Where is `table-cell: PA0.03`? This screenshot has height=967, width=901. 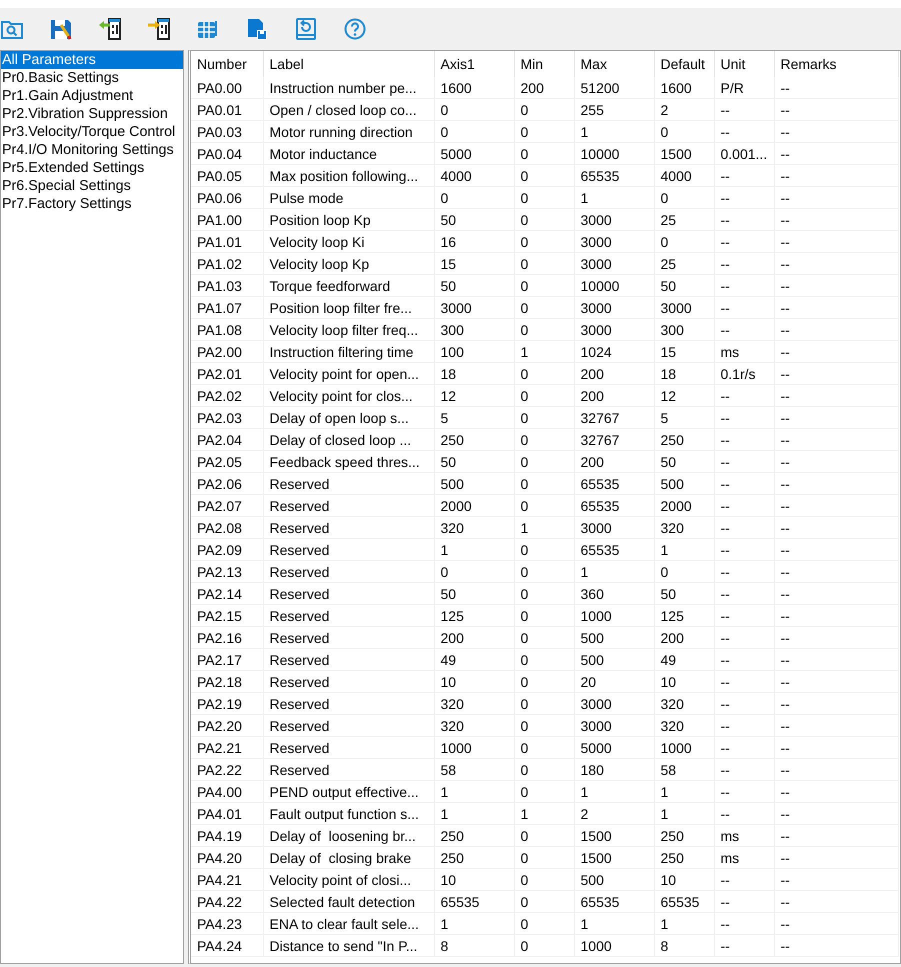 table-cell: PA0.03 is located at coordinates (227, 131).